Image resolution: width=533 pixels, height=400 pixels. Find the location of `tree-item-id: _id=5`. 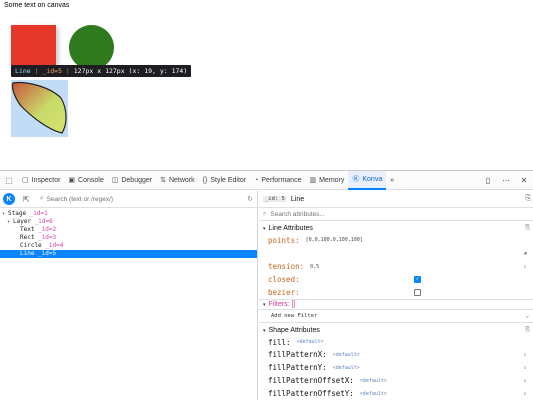

tree-item-id: _id=5 is located at coordinates (47, 253).